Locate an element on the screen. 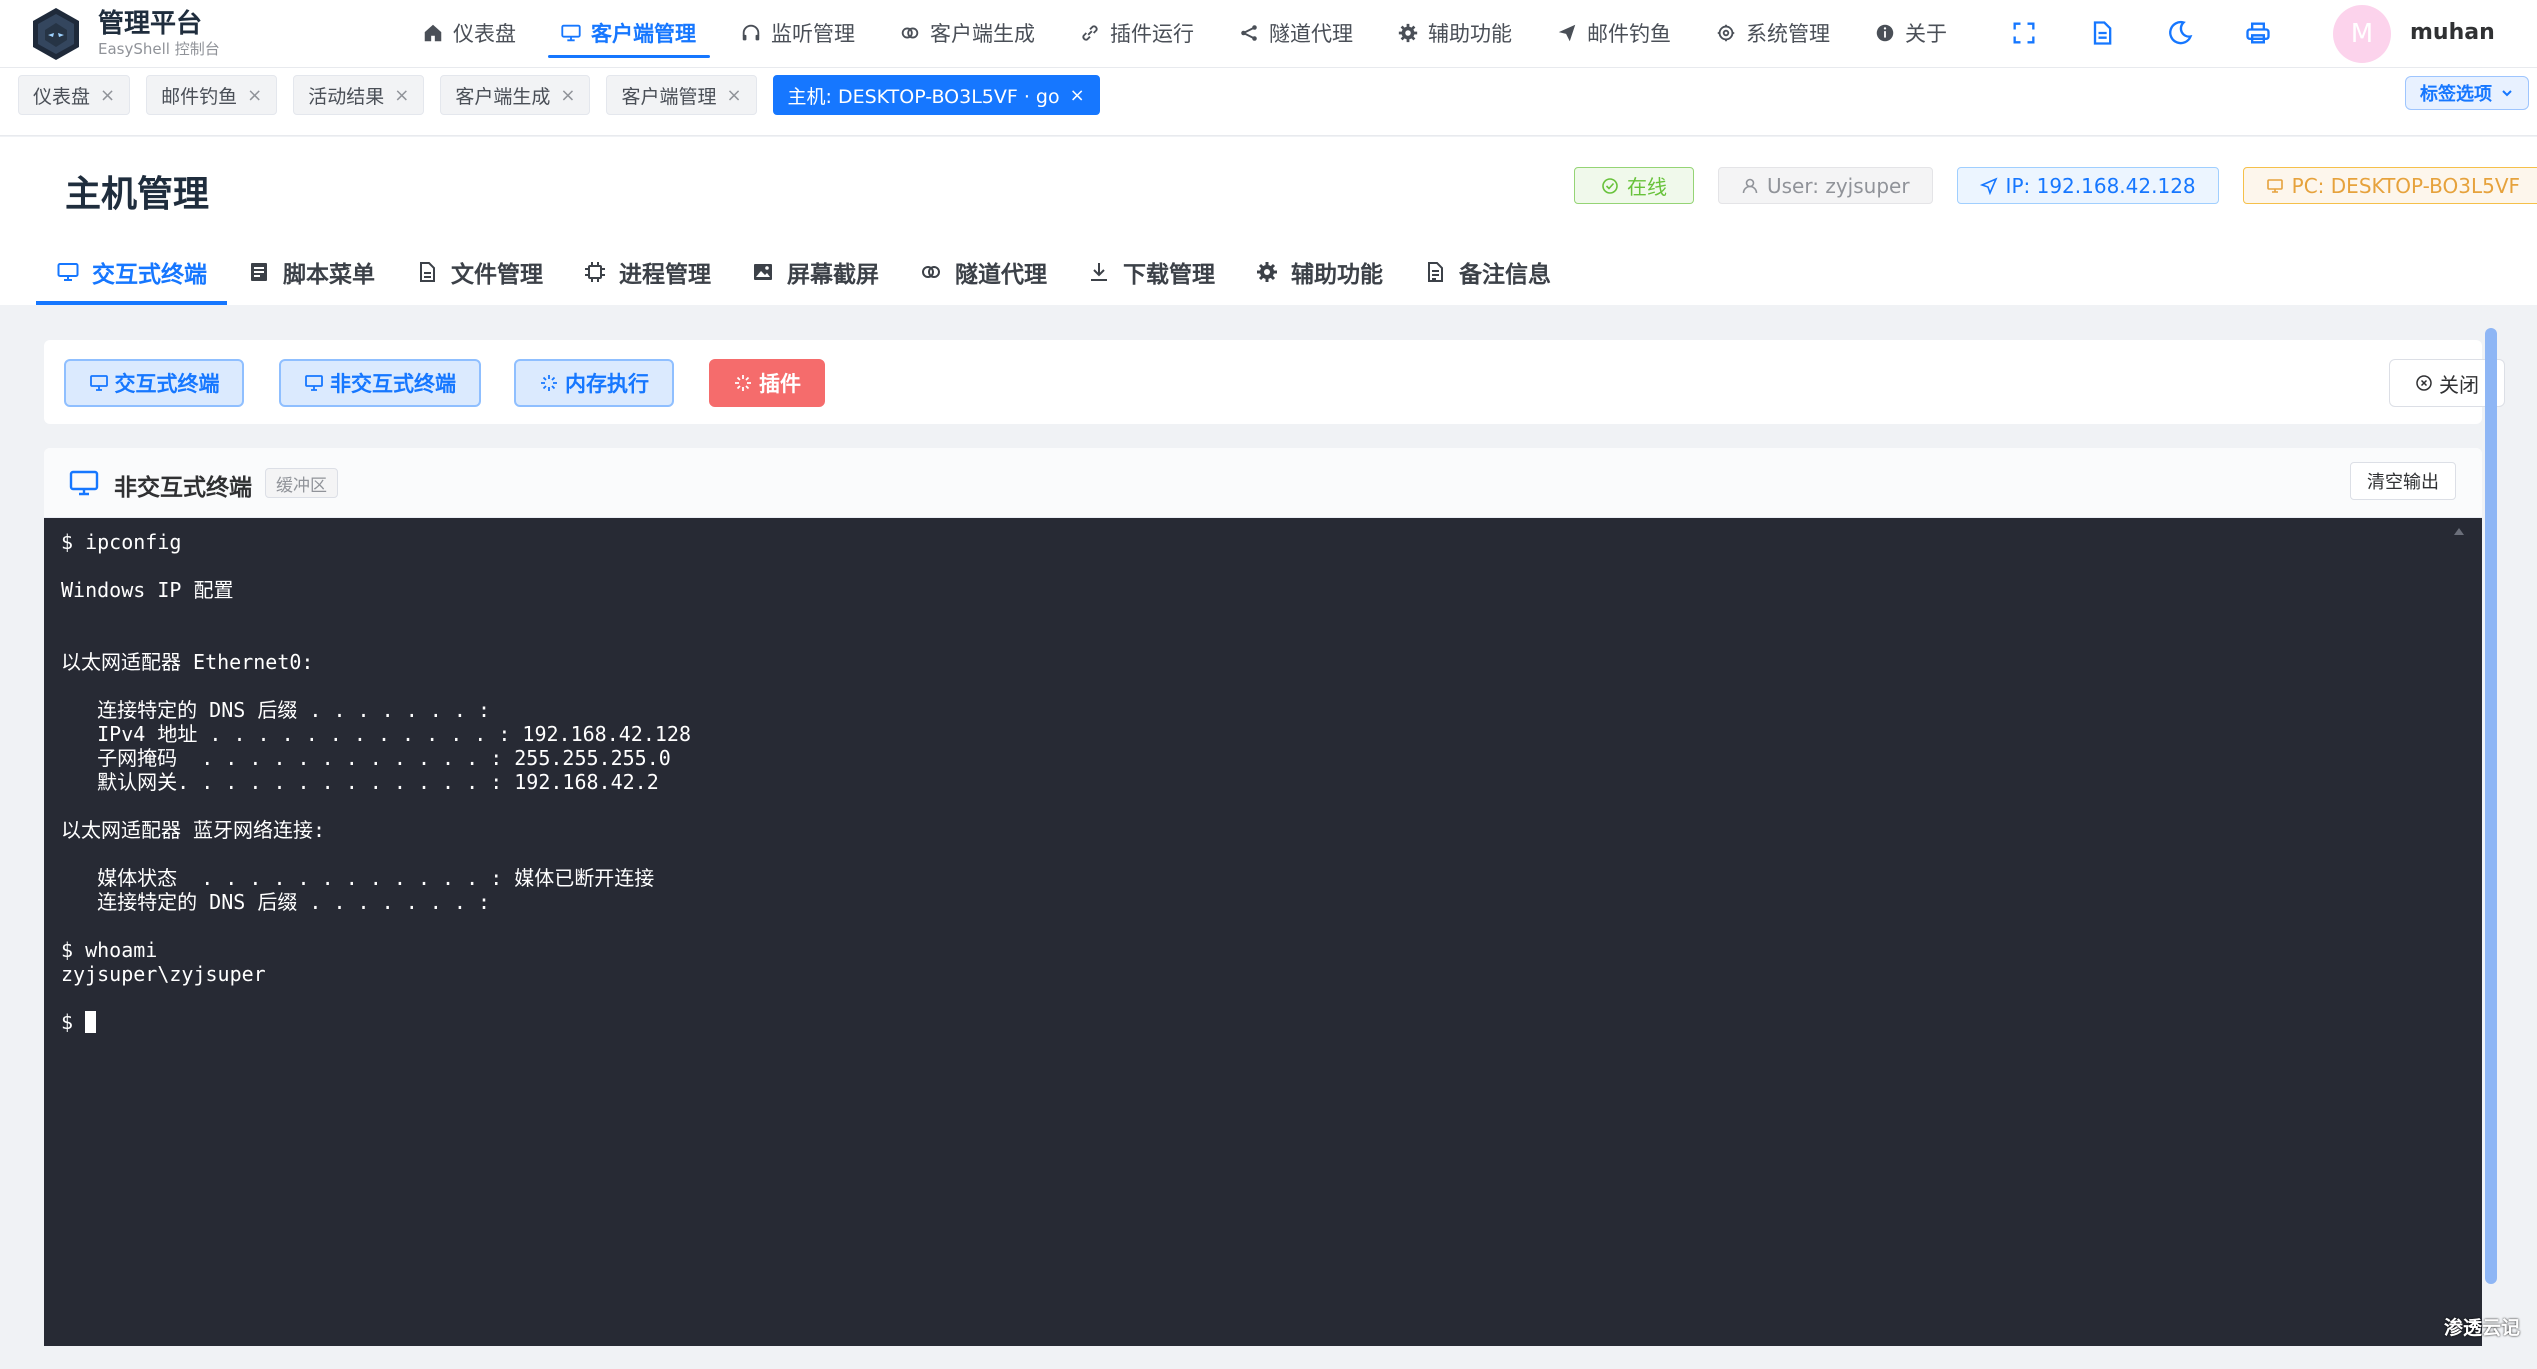 This screenshot has width=2537, height=1369. nav-client-management: 客户端管理 is located at coordinates (628, 33).